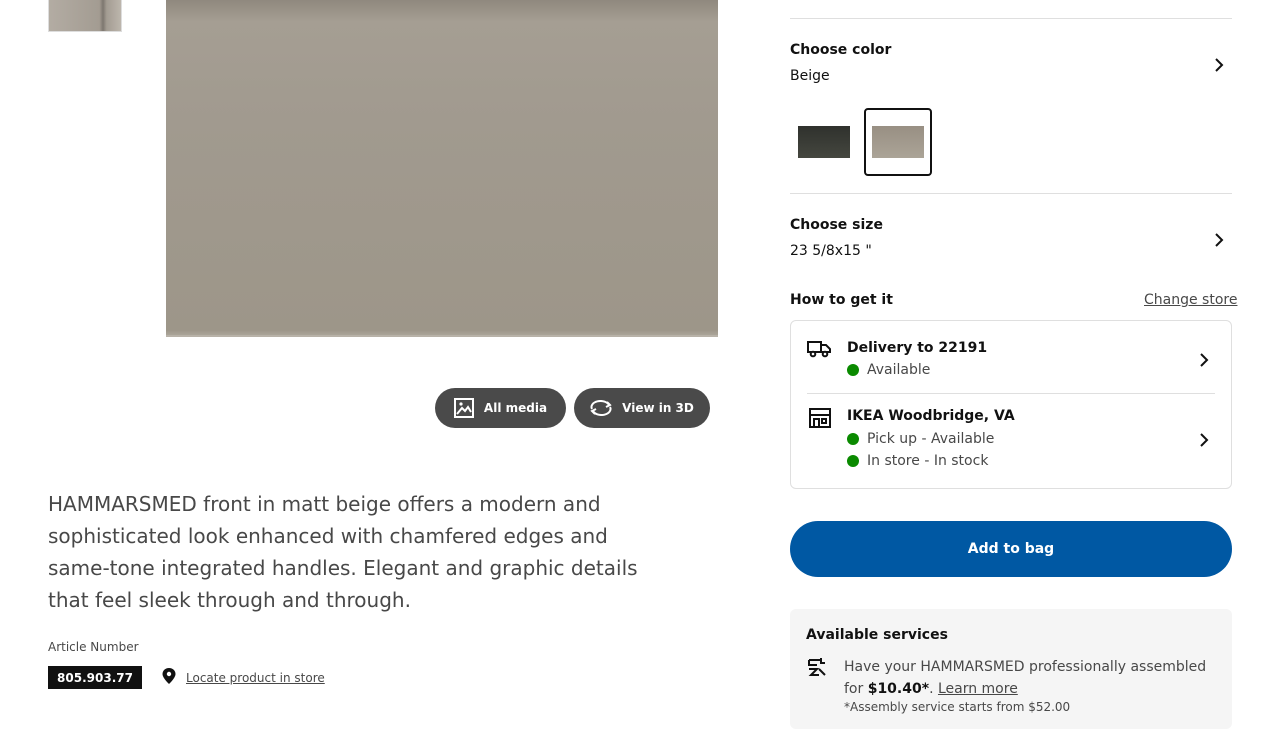 The height and width of the screenshot is (729, 1280). Describe the element at coordinates (841, 50) in the screenshot. I see `choose-color-title: Choose color` at that location.